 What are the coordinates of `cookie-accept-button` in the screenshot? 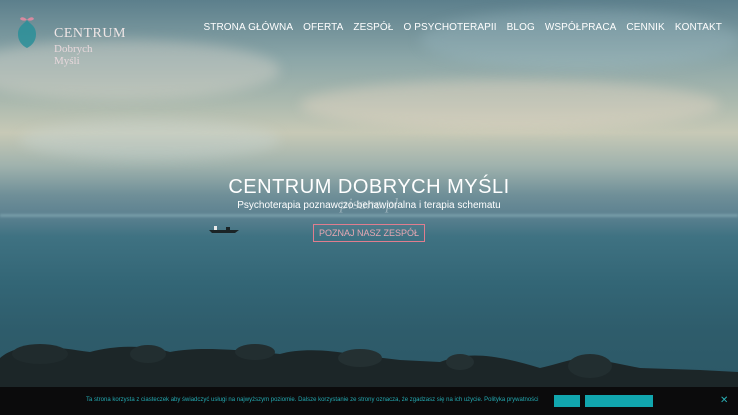 It's located at (567, 401).